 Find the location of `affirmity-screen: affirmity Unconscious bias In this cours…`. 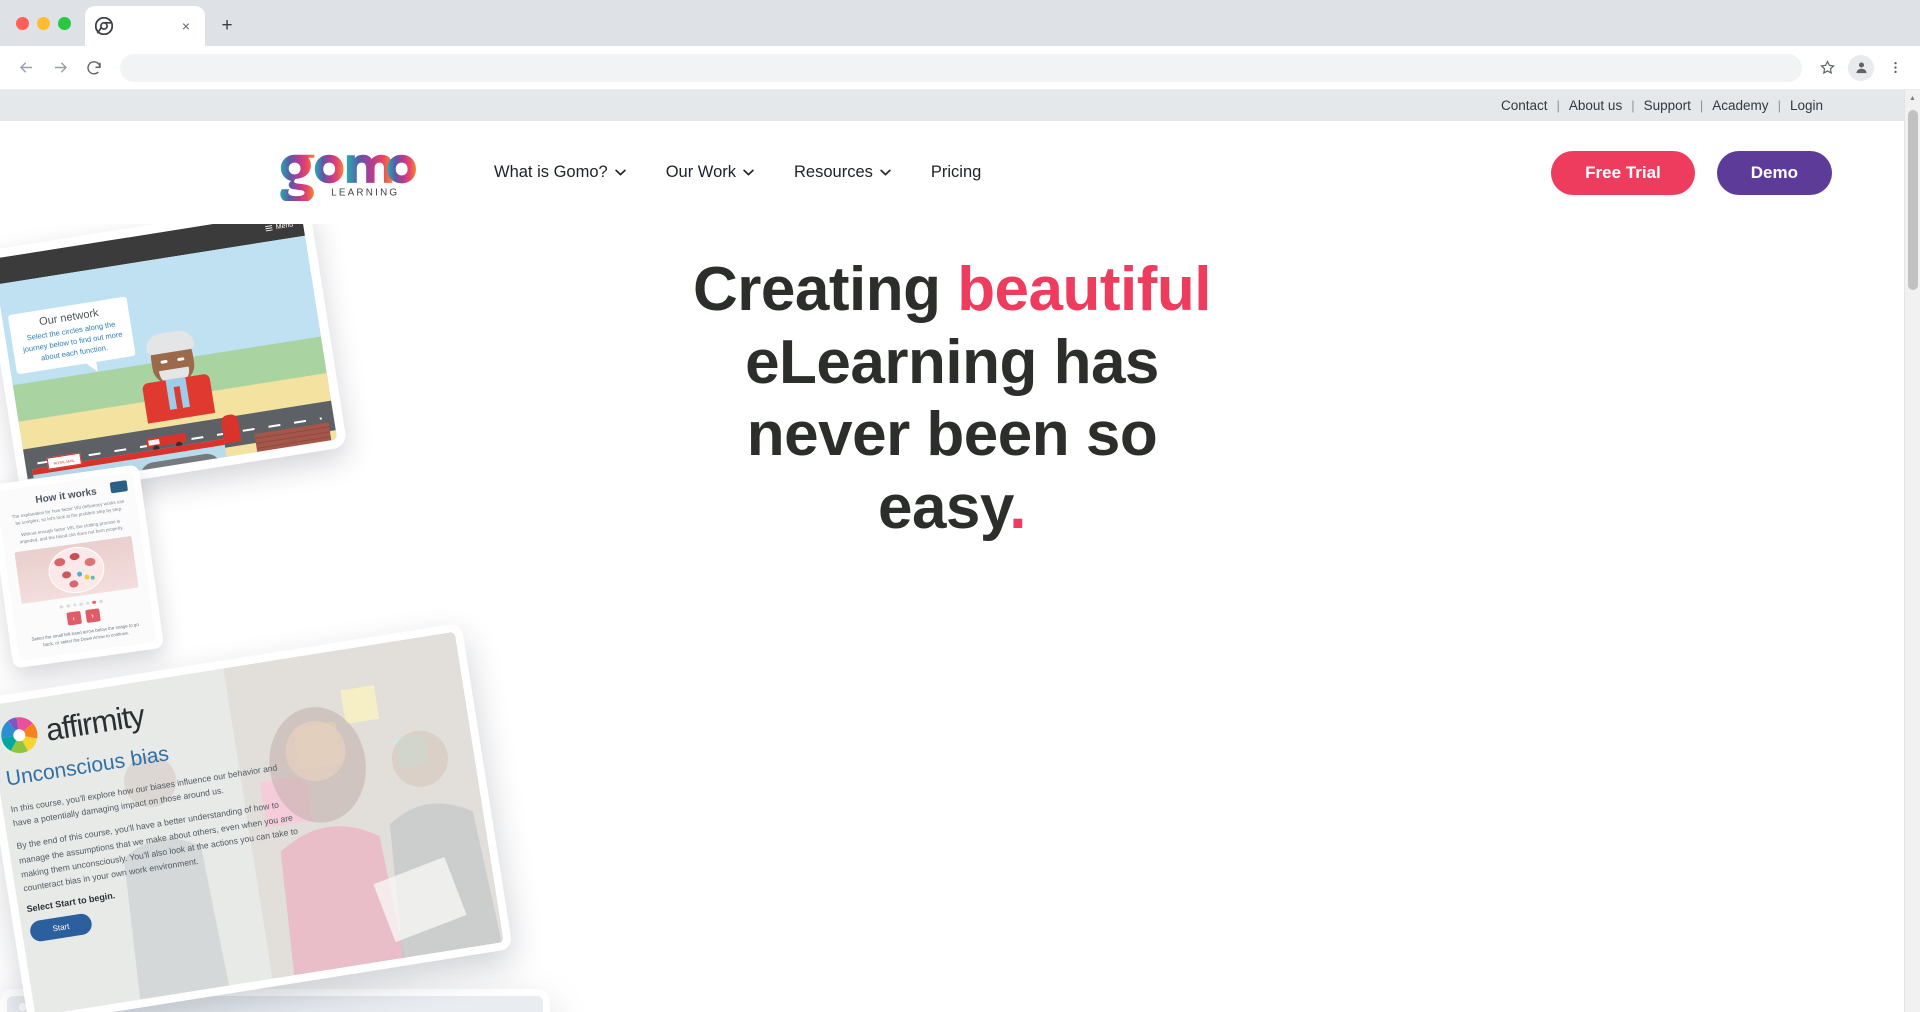

affirmity-screen: affirmity Unconscious bias In this cours… is located at coordinates (252, 821).